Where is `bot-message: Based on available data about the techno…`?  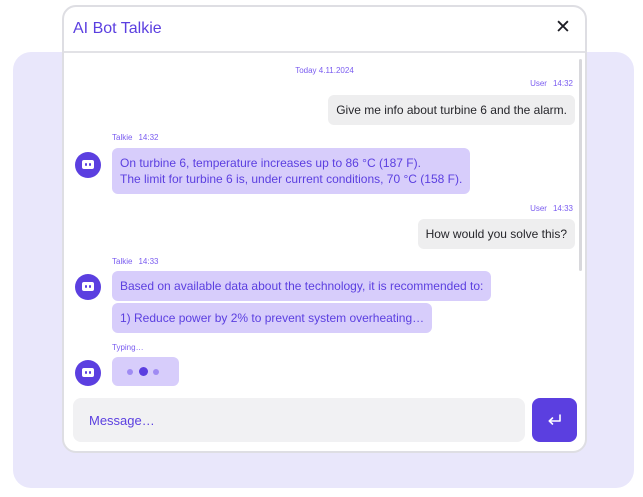 bot-message: Based on available data about the techno… is located at coordinates (302, 286).